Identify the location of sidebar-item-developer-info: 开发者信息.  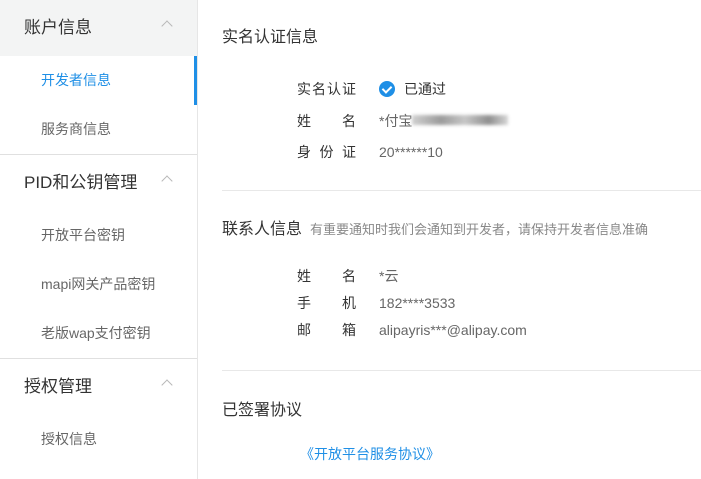
(98, 80).